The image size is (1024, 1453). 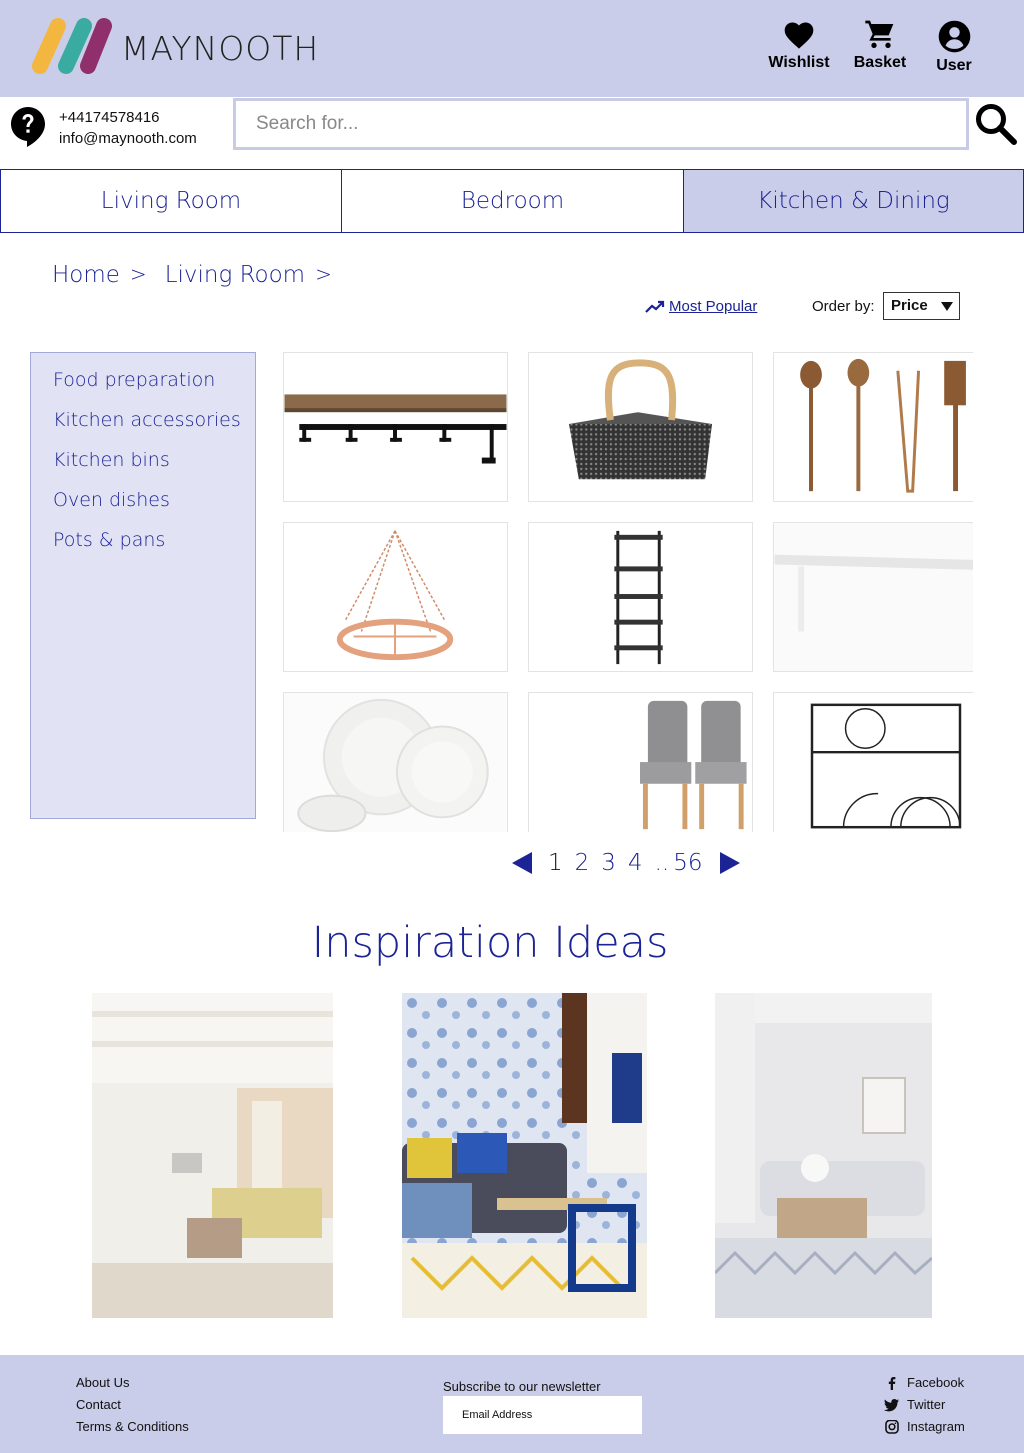 I want to click on tab-living-room: Living Room, so click(x=171, y=201).